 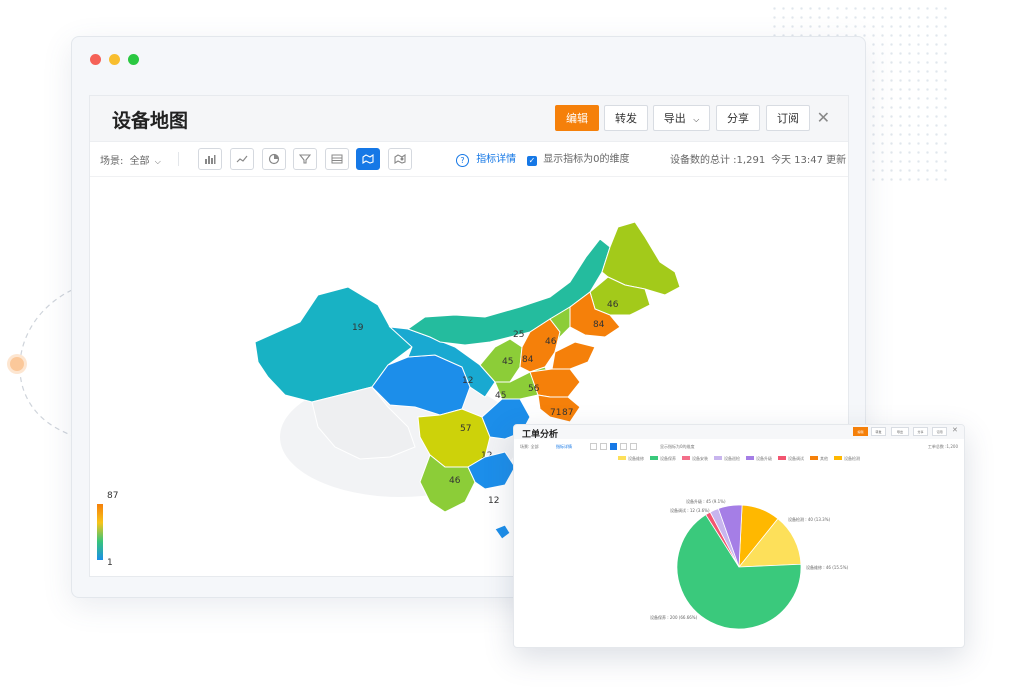 I want to click on map-region-value: 71, so click(x=555, y=413).